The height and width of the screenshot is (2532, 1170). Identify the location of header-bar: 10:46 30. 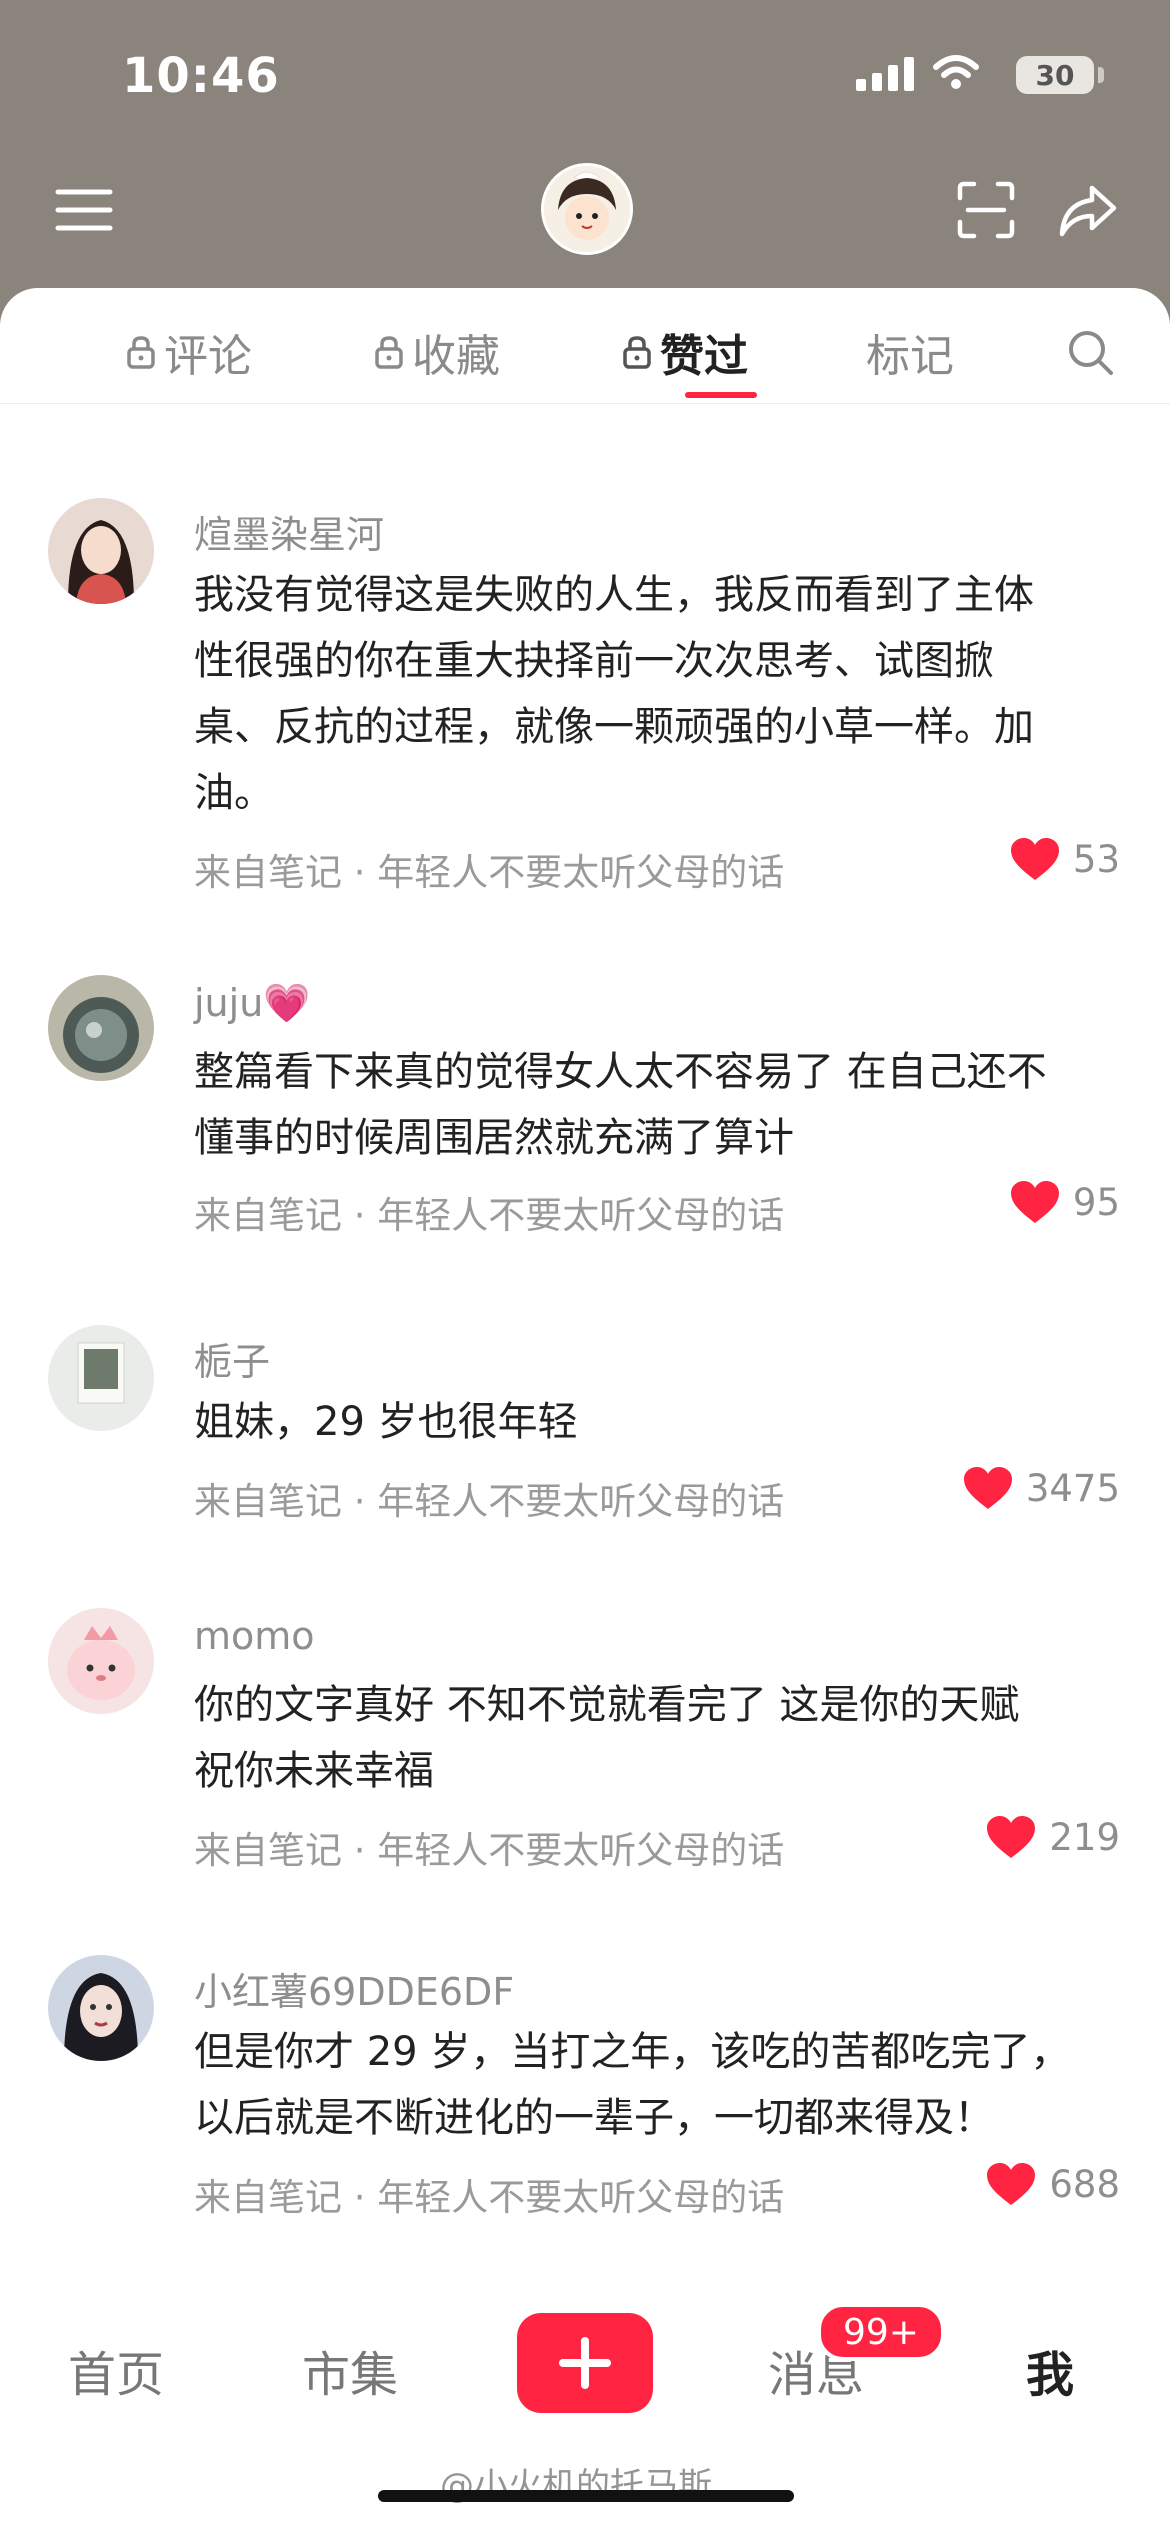
(585, 165).